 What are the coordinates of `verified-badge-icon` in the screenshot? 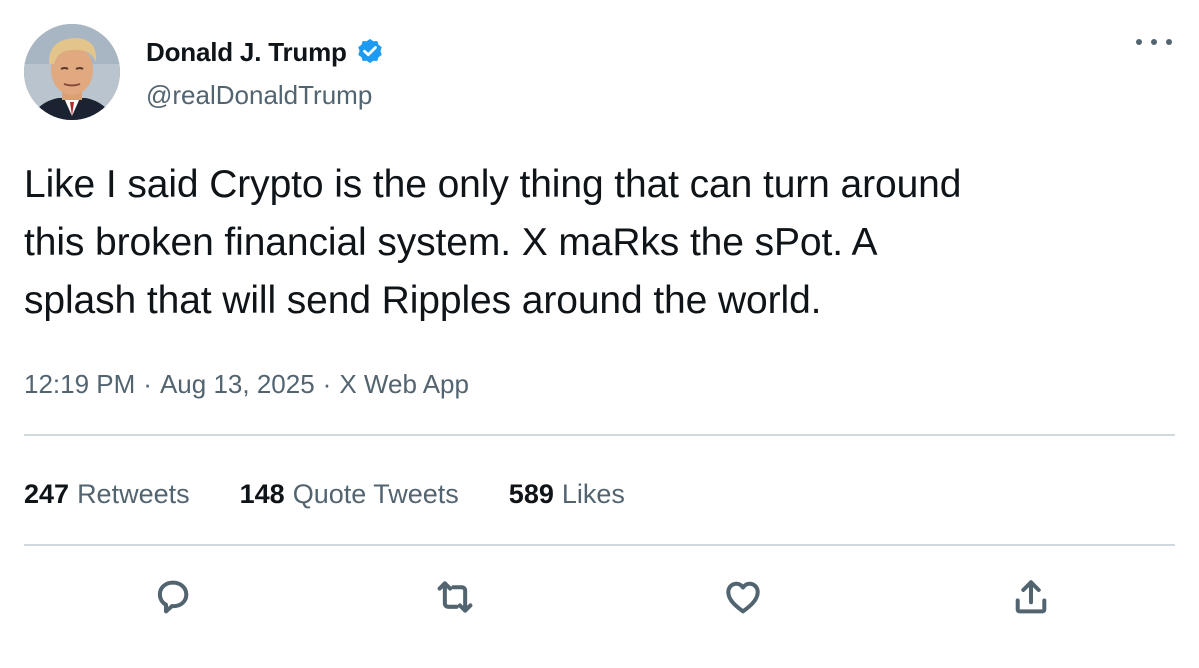 It's located at (369, 51).